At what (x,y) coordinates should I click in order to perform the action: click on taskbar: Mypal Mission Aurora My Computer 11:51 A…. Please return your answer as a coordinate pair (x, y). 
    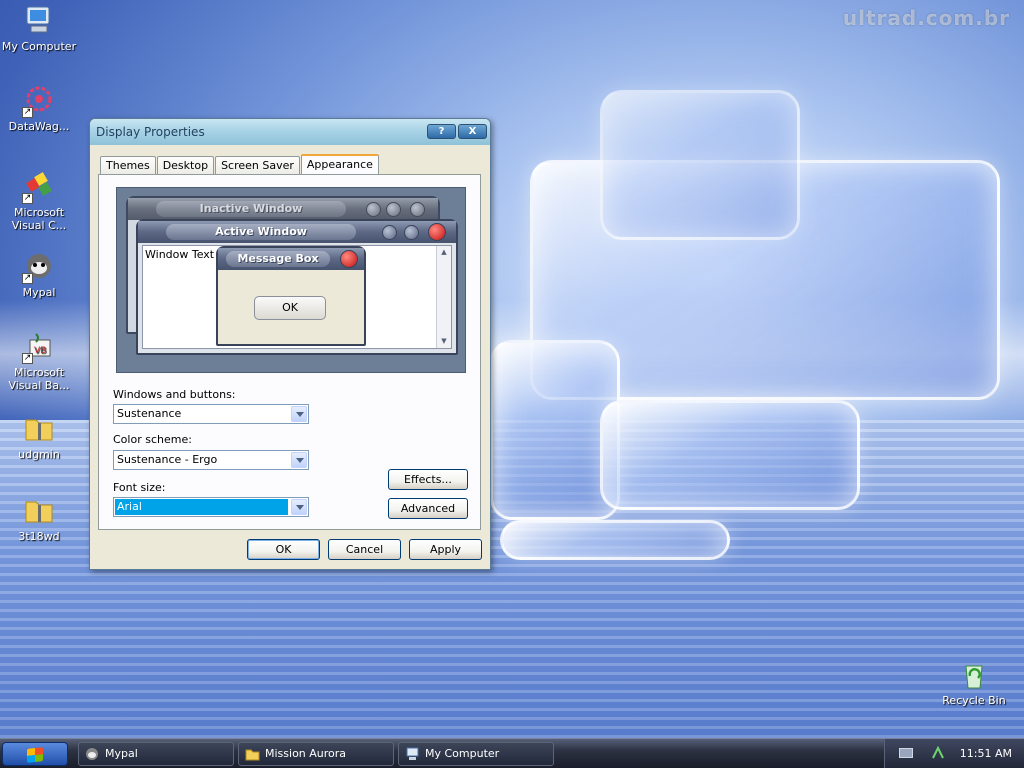
    Looking at the image, I should click on (512, 753).